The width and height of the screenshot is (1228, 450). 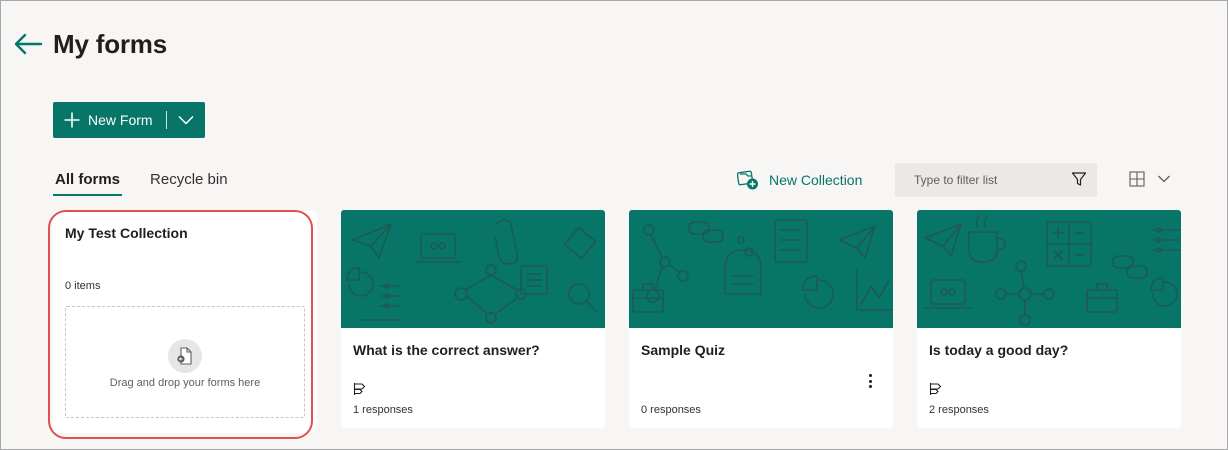 I want to click on new-form-dropdown-button, so click(x=186, y=120).